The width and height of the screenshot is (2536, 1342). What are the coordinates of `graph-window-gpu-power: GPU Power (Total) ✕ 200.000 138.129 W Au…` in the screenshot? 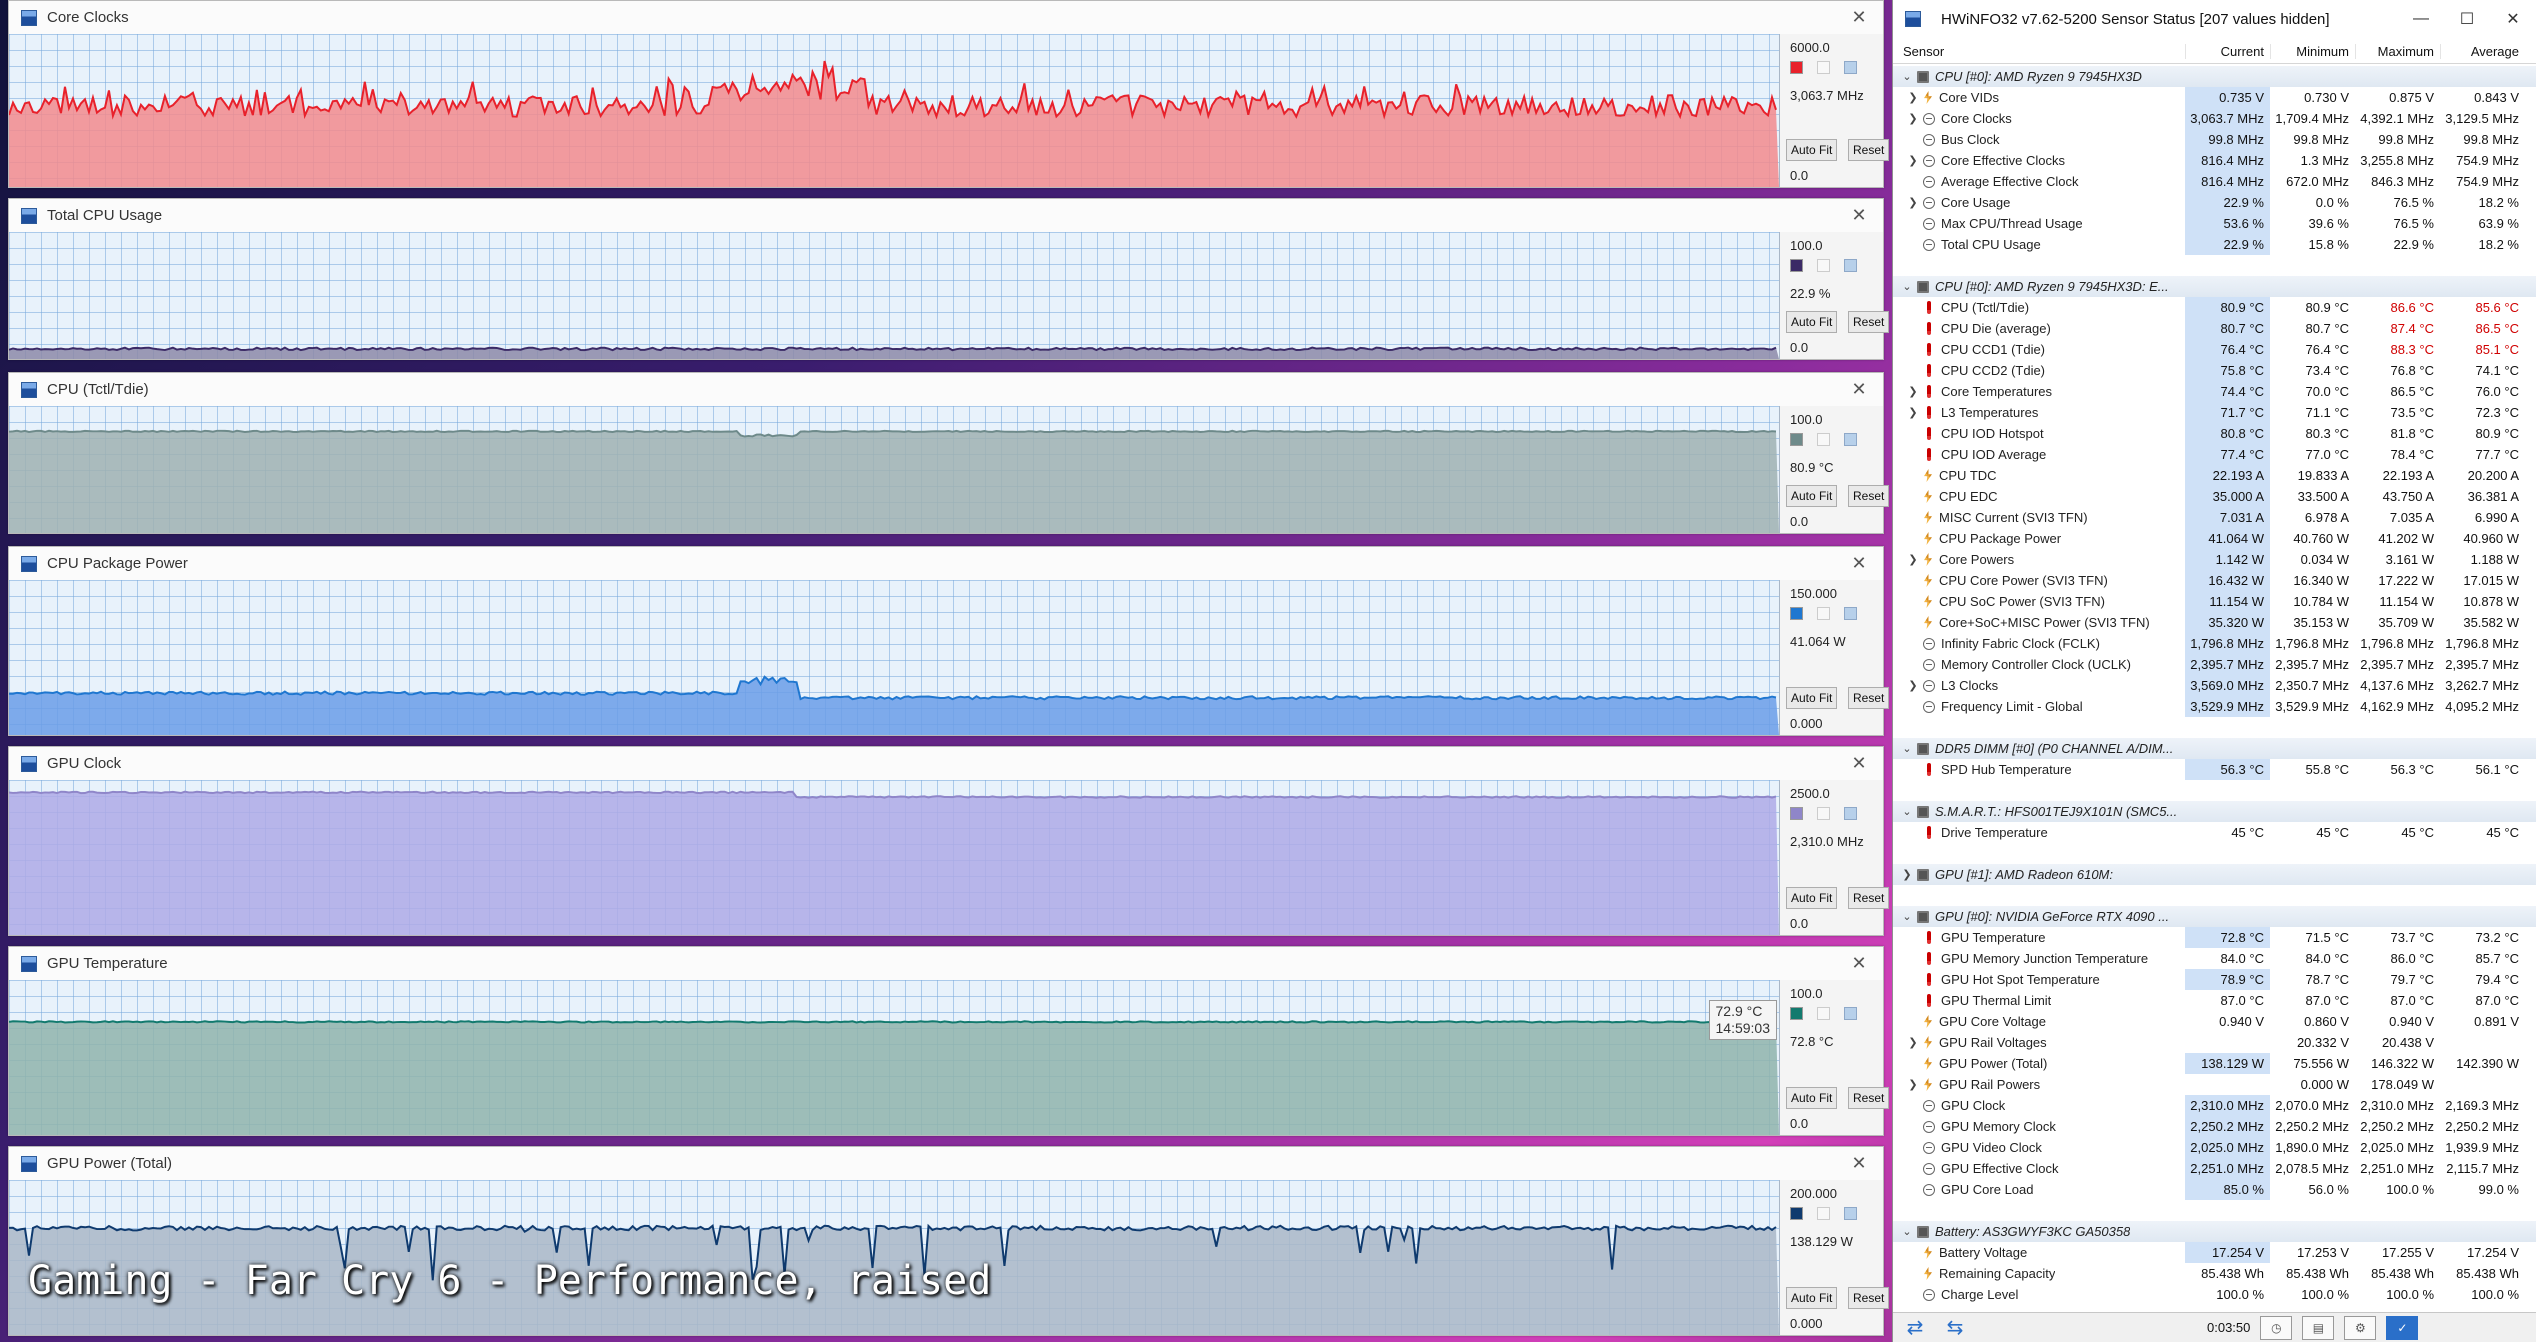 It's located at (949, 1241).